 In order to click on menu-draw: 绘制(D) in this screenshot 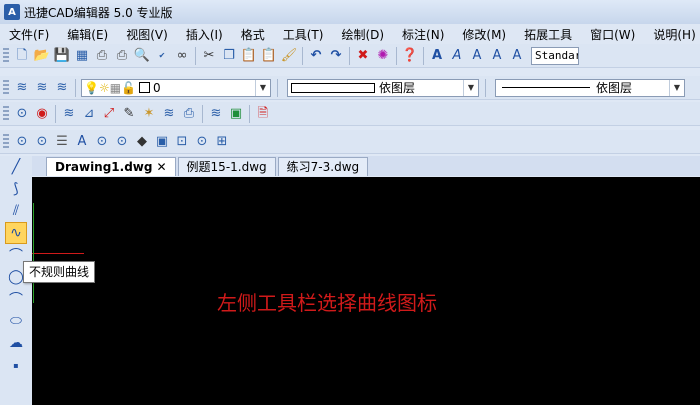, I will do `click(362, 34)`.